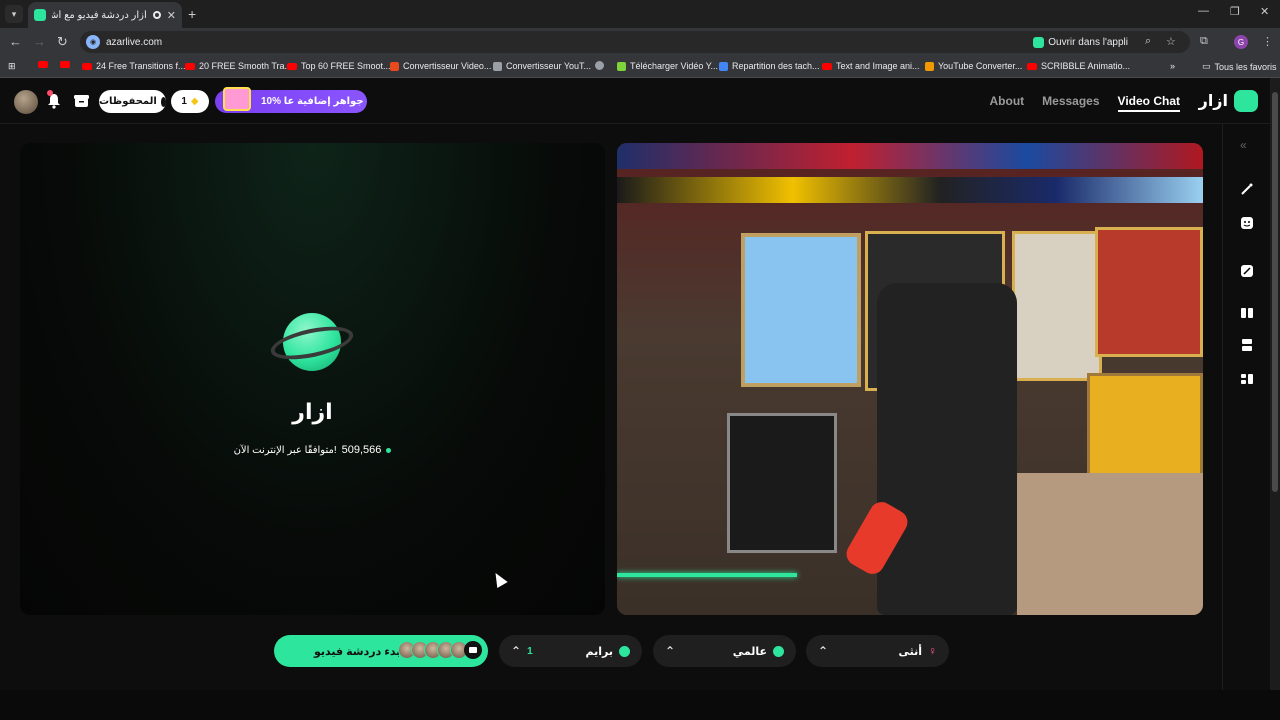 The height and width of the screenshot is (720, 1280). What do you see at coordinates (707, 575) in the screenshot?
I see `led-strip` at bounding box center [707, 575].